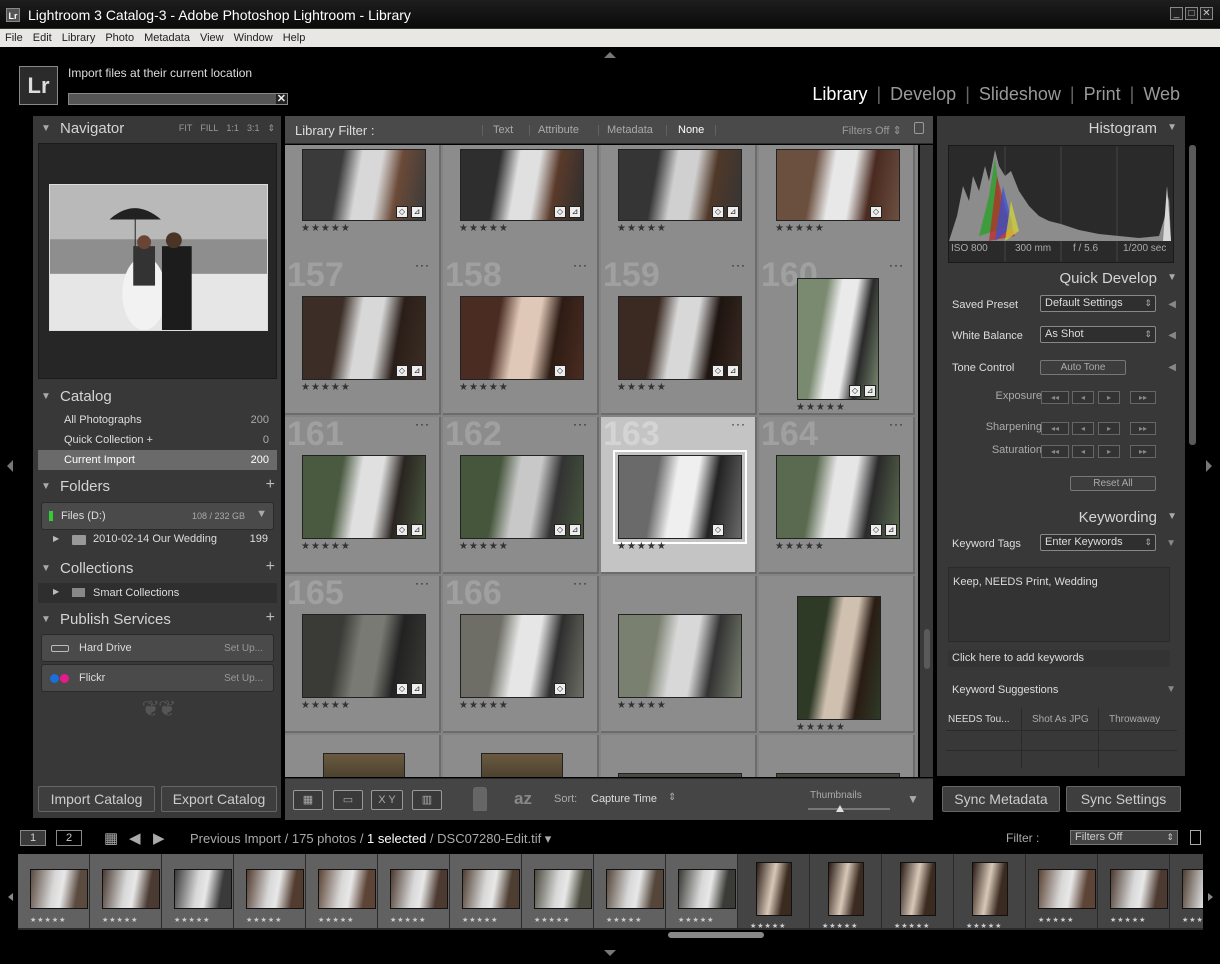  Describe the element at coordinates (1143, 428) in the screenshot. I see `sharpening-step-4: ▸▸` at that location.